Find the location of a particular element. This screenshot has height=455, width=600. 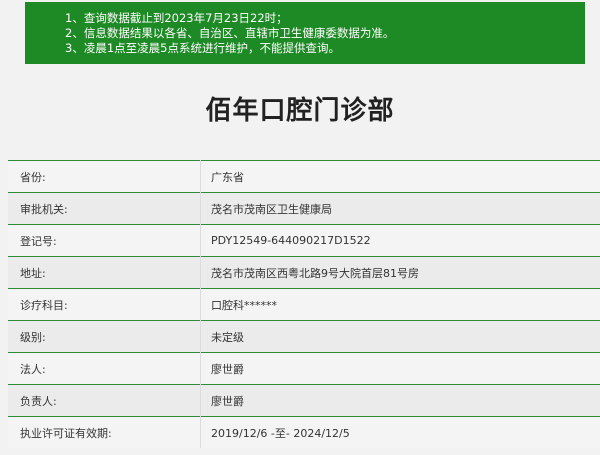

table-row-person-in-charge: 负责人: 廖世爵 is located at coordinates (304, 400).